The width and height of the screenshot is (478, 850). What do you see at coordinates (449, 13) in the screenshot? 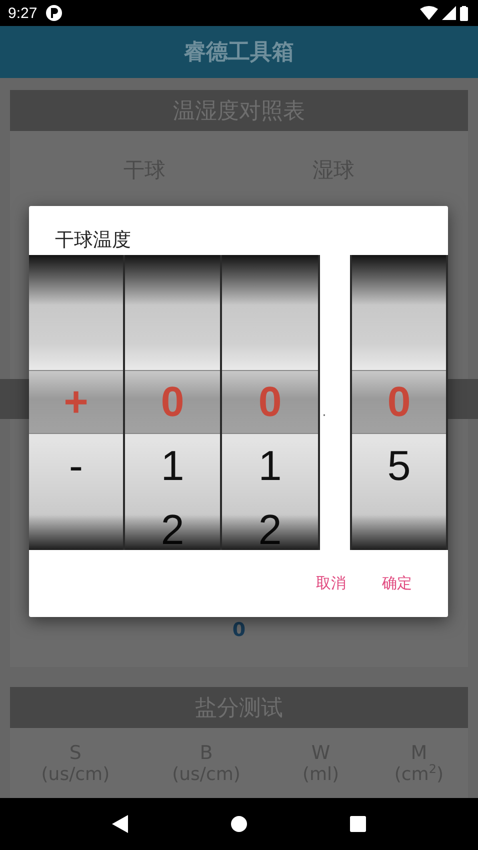
I see `signal-icon` at bounding box center [449, 13].